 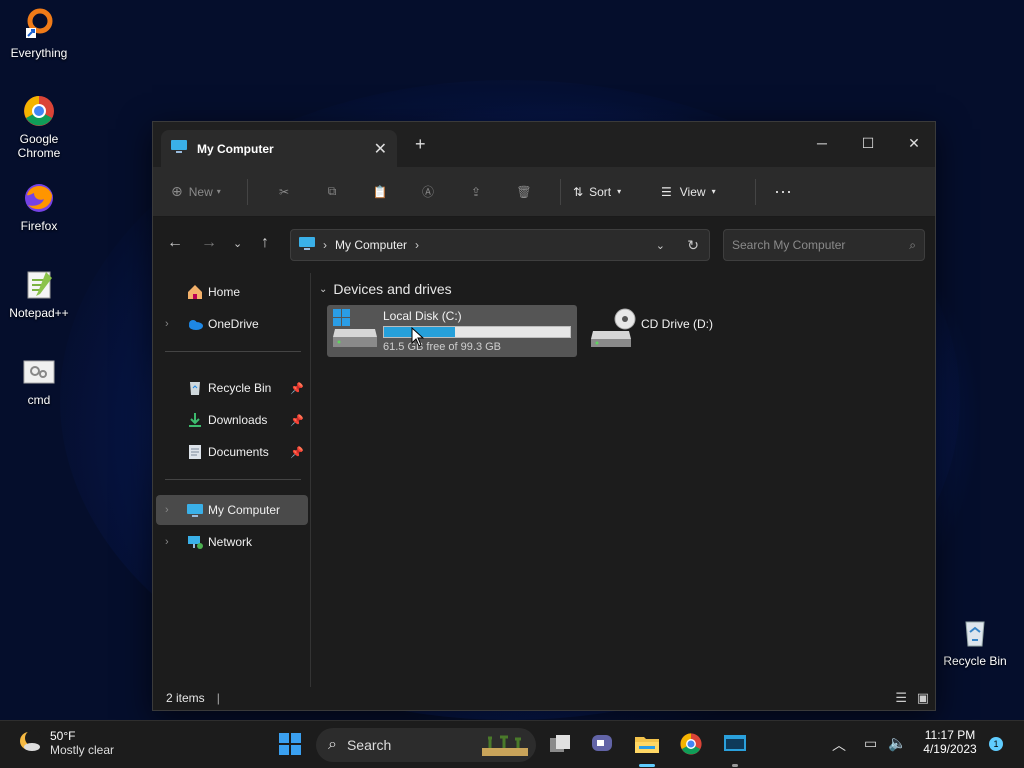 What do you see at coordinates (355, 331) in the screenshot?
I see `windows-drive-icon` at bounding box center [355, 331].